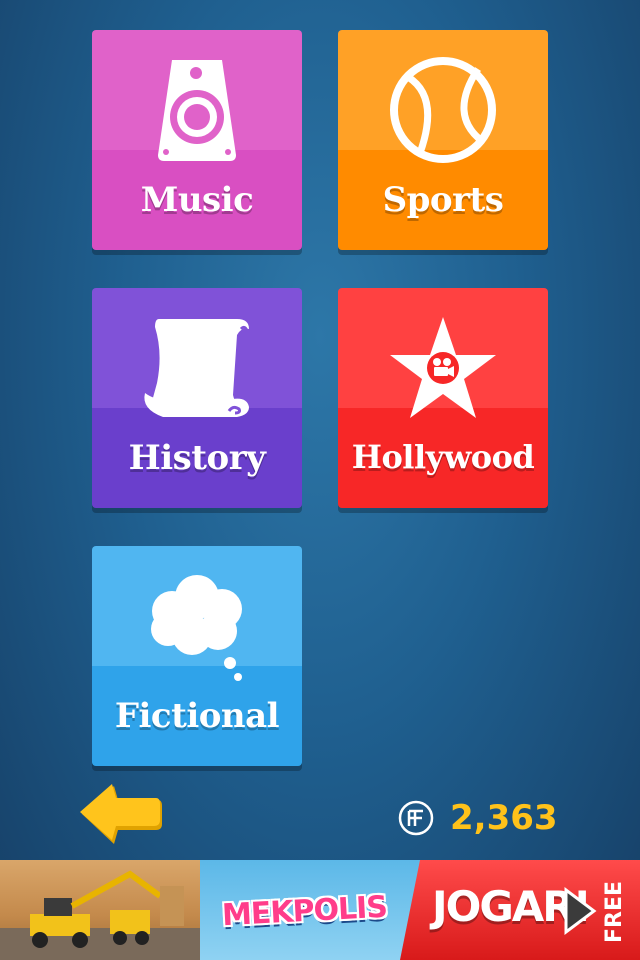 The width and height of the screenshot is (640, 960). I want to click on category-hollywood-tile: Hollywood, so click(443, 398).